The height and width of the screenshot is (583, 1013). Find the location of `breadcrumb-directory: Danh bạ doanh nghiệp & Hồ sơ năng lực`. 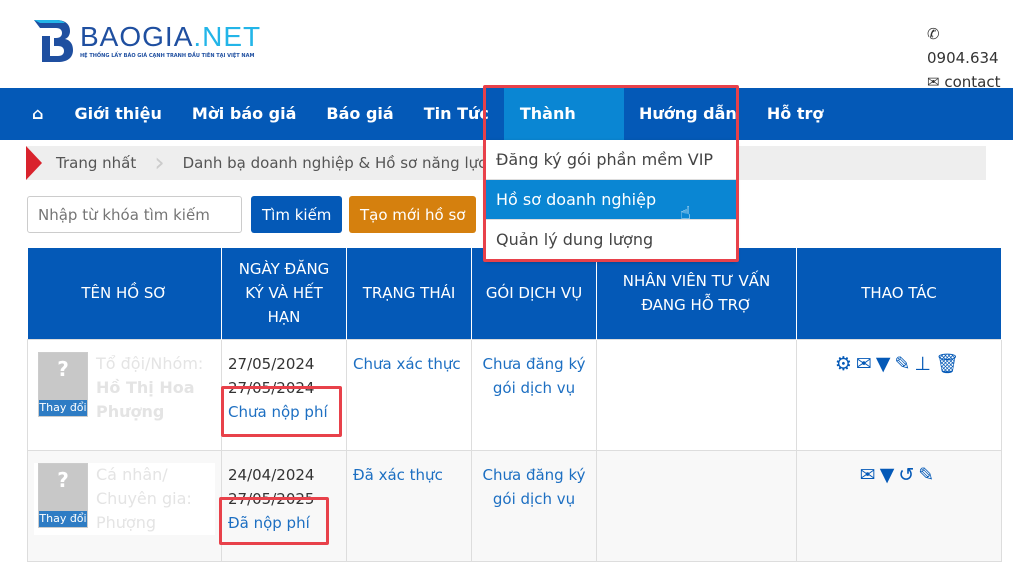

breadcrumb-directory: Danh bạ doanh nghiệp & Hồ sơ năng lực is located at coordinates (337, 163).